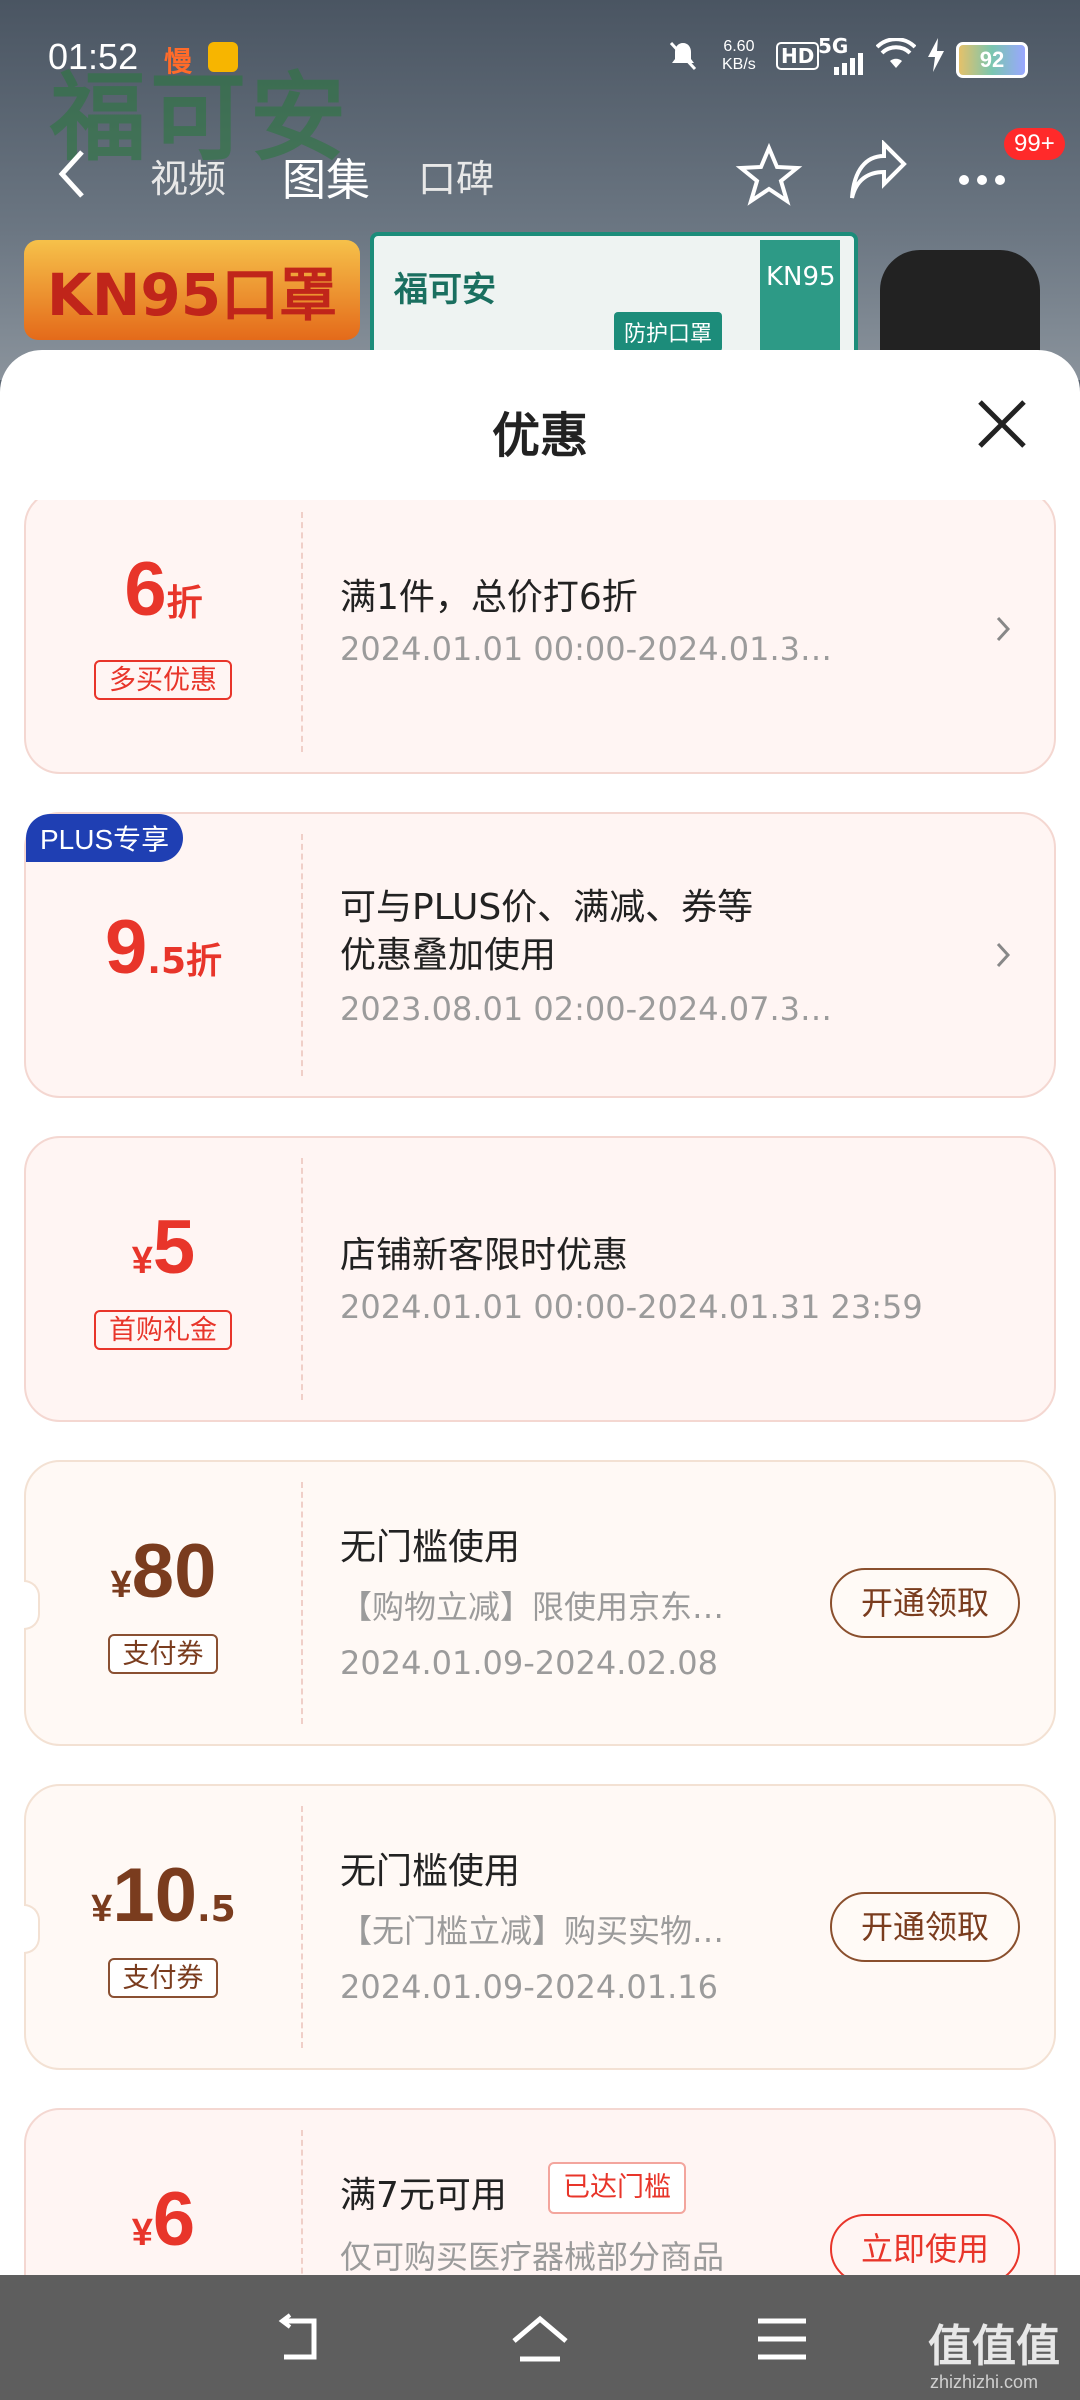 This screenshot has width=1080, height=2400. I want to click on close-button, so click(1002, 424).